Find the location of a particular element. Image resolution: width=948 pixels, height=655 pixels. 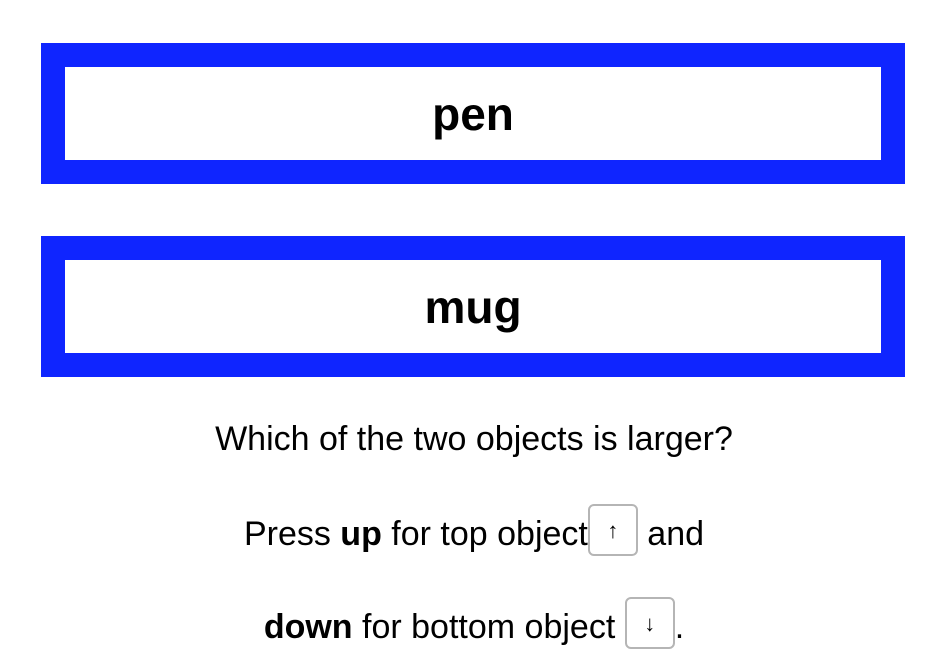

up-arrow-key: ↑ is located at coordinates (612, 530).